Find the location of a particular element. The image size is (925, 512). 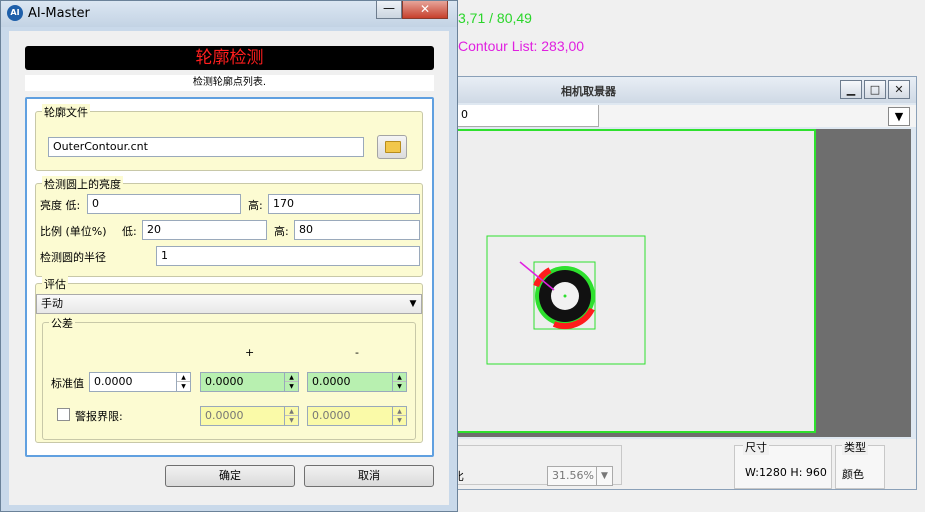

type-title: 类型 is located at coordinates (855, 447).